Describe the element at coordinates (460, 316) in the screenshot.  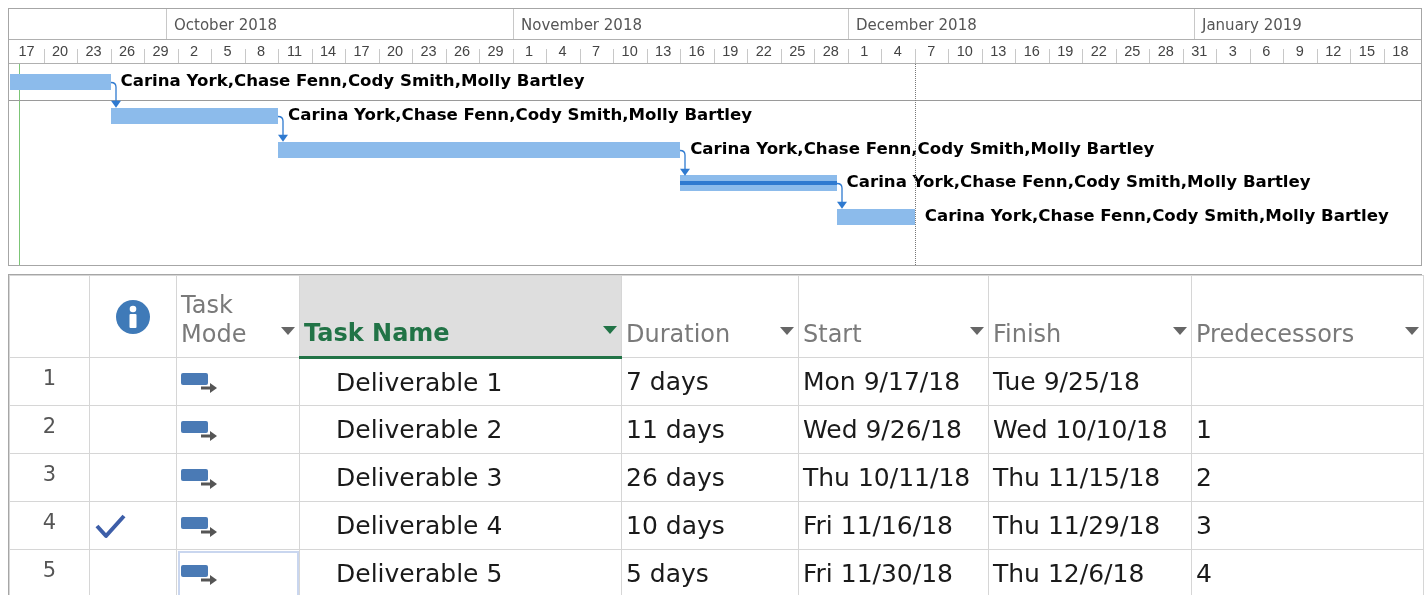
I see `column-header: Task Name` at that location.